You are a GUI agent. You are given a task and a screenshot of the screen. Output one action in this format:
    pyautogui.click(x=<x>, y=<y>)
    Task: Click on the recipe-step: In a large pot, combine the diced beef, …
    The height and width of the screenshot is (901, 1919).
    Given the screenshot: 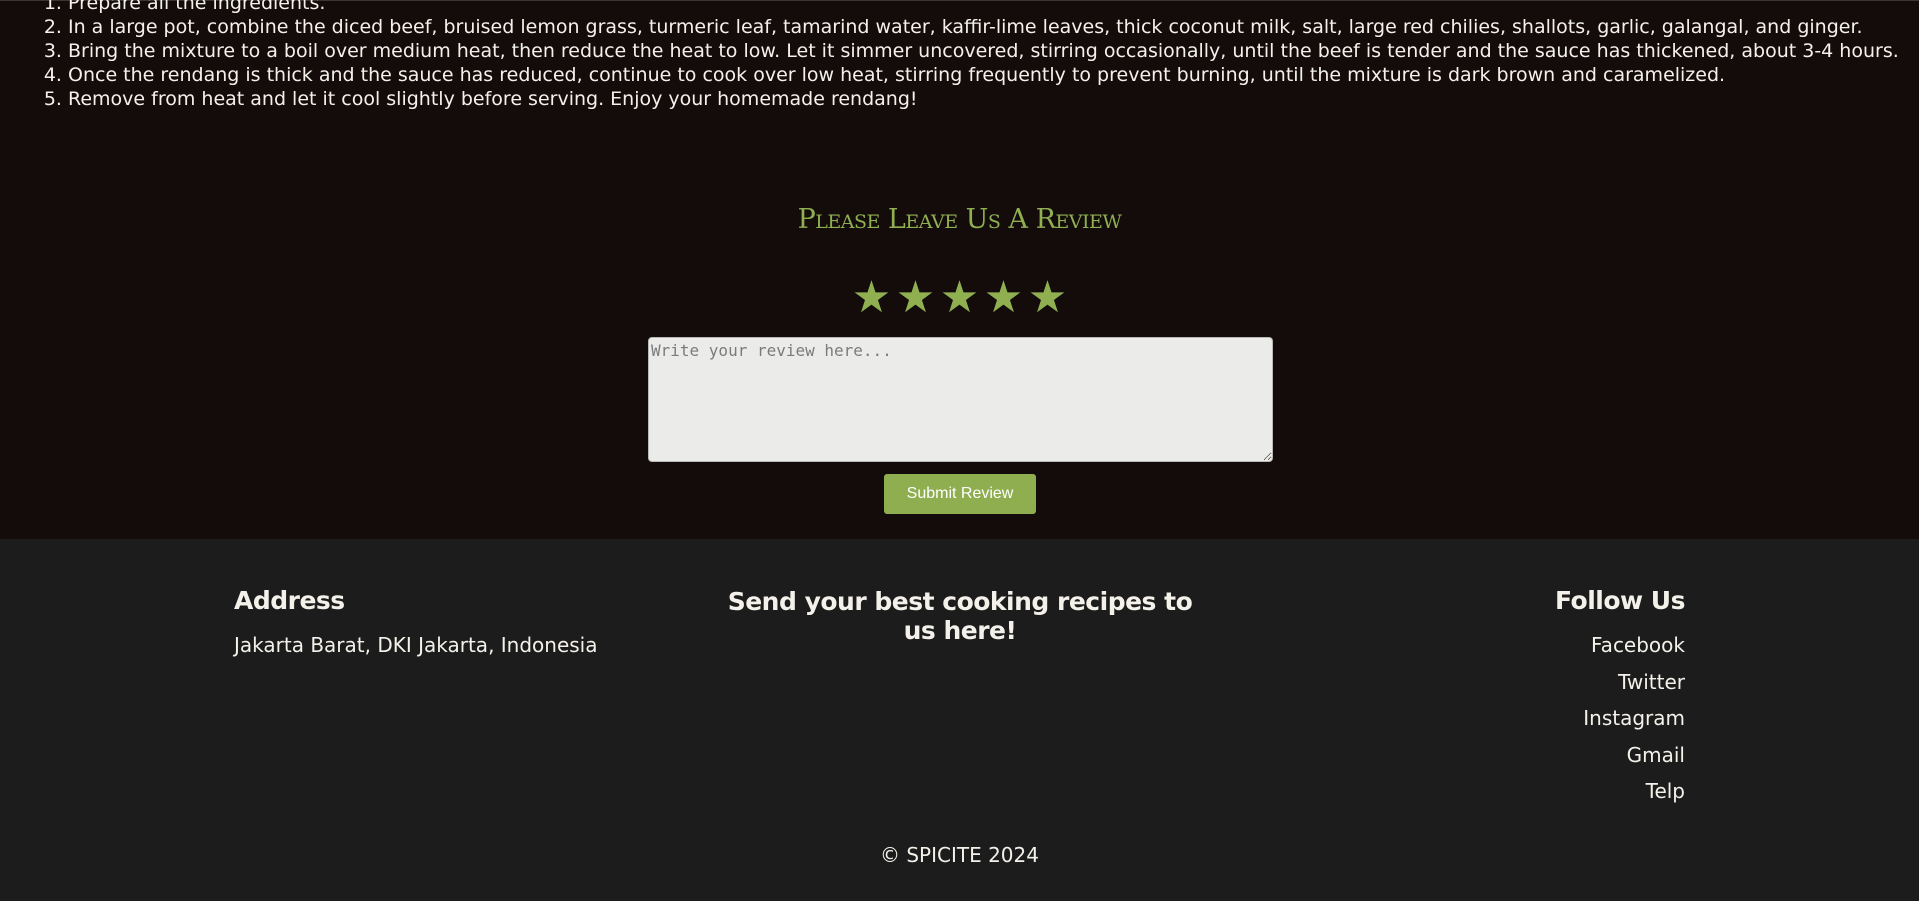 What is the action you would take?
    pyautogui.click(x=993, y=27)
    